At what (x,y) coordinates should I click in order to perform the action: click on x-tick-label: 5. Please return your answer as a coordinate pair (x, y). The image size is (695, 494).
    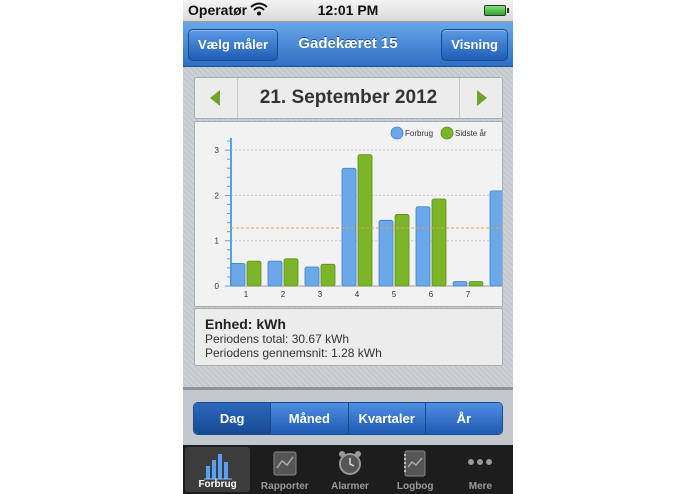
    Looking at the image, I should click on (394, 294).